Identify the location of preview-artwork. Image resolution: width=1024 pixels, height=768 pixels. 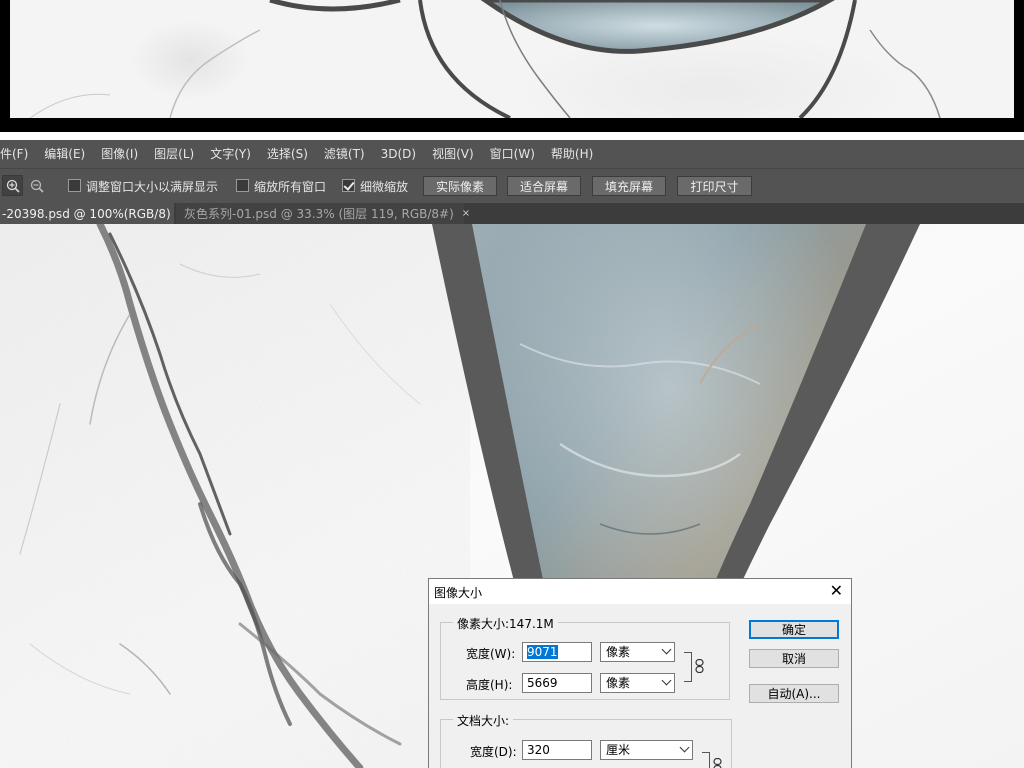
(485, 59).